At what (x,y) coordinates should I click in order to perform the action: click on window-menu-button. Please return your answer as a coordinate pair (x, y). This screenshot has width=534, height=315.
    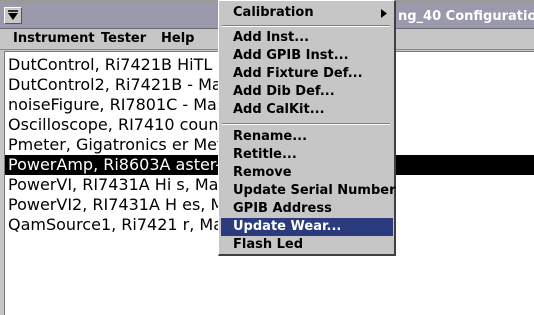
    Looking at the image, I should click on (13, 15).